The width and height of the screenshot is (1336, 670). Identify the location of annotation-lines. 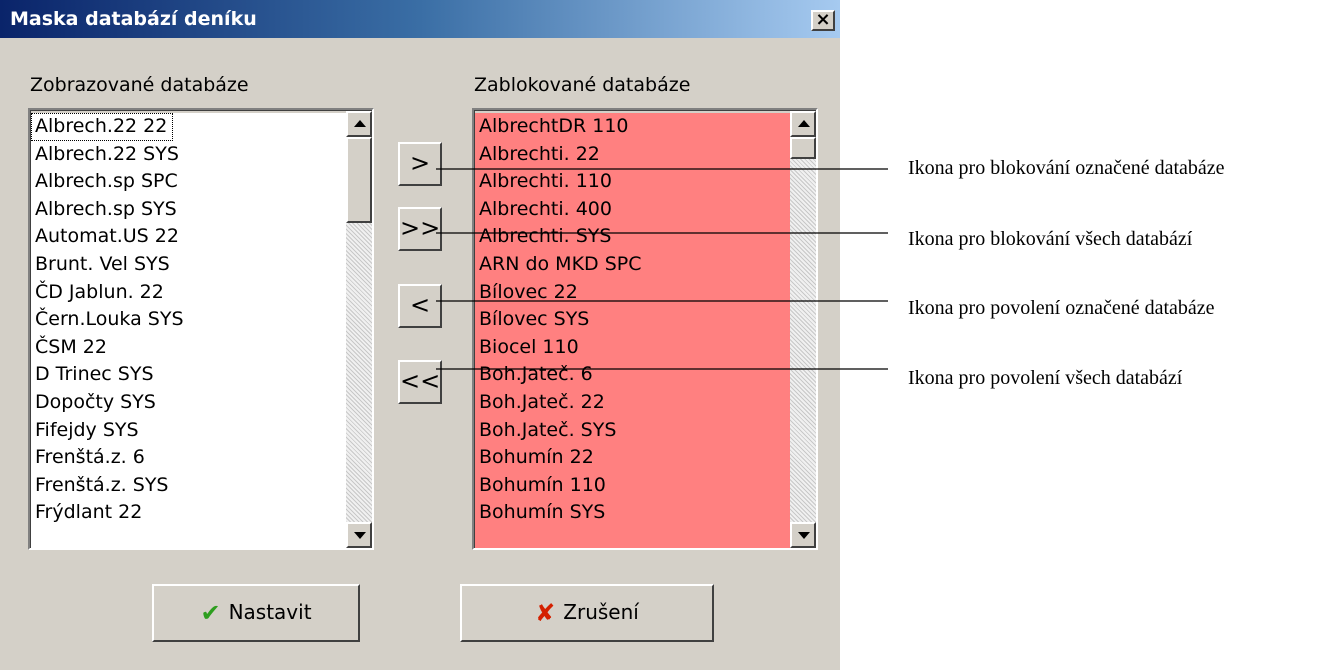
(662, 269).